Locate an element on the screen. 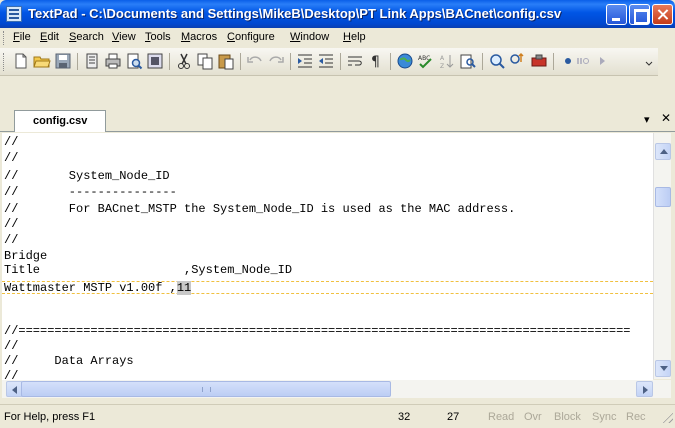  redo-icon is located at coordinates (276, 61).